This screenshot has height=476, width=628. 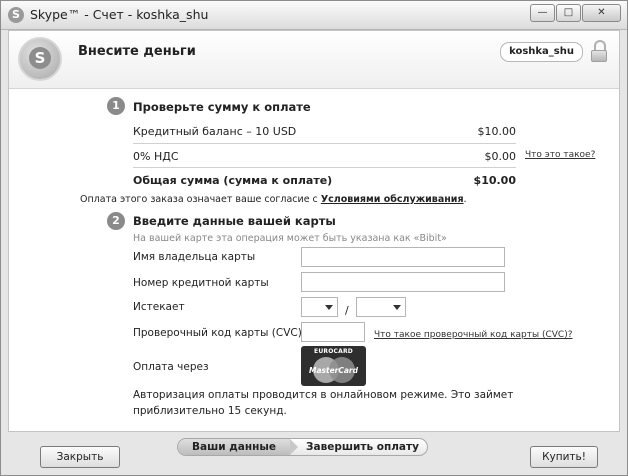 I want to click on skype-logo-icon: S, so click(x=40, y=59).